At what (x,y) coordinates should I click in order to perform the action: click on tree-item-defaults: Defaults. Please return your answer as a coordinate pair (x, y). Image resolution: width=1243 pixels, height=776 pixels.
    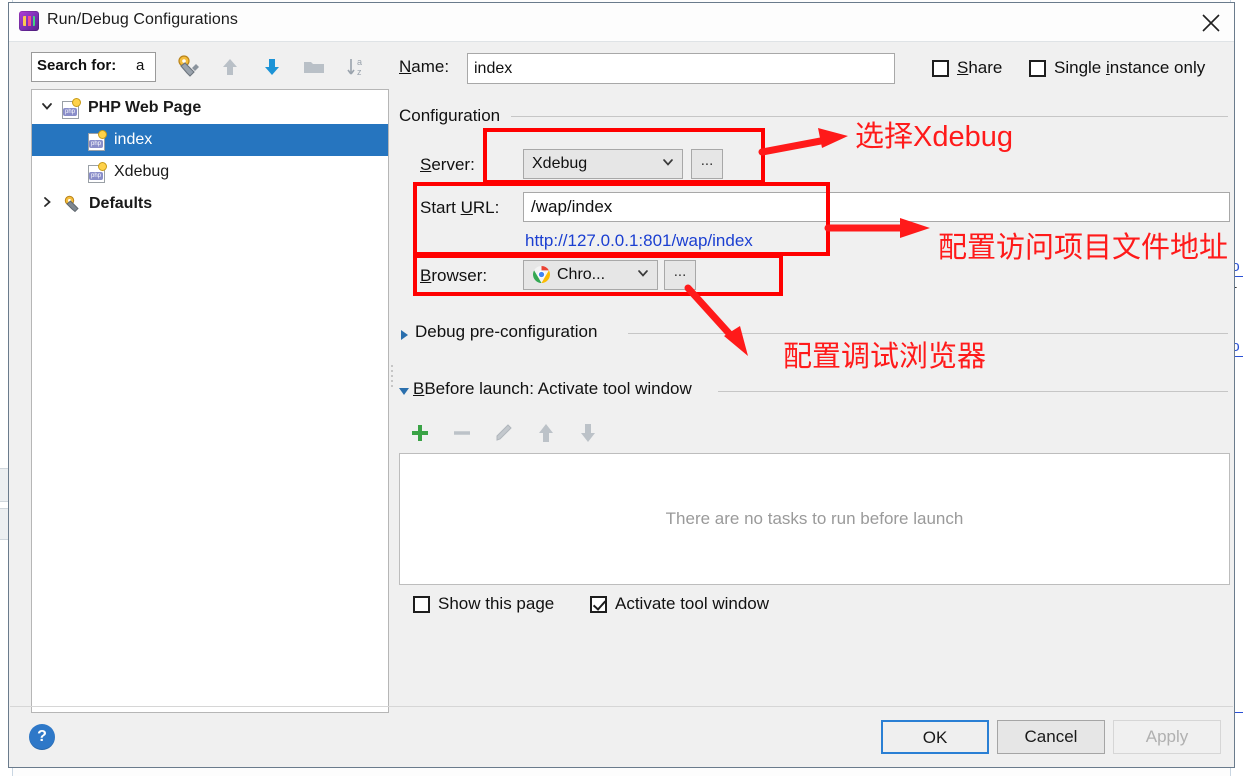
    Looking at the image, I should click on (210, 204).